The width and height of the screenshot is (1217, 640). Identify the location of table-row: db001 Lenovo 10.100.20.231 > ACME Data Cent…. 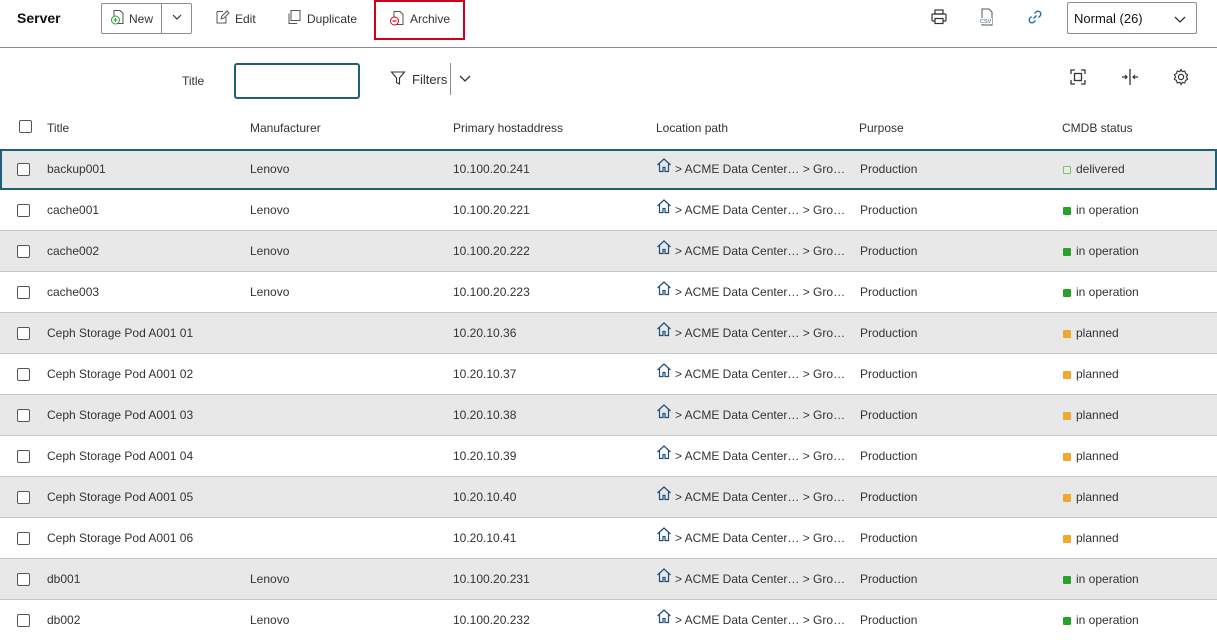
(608, 579).